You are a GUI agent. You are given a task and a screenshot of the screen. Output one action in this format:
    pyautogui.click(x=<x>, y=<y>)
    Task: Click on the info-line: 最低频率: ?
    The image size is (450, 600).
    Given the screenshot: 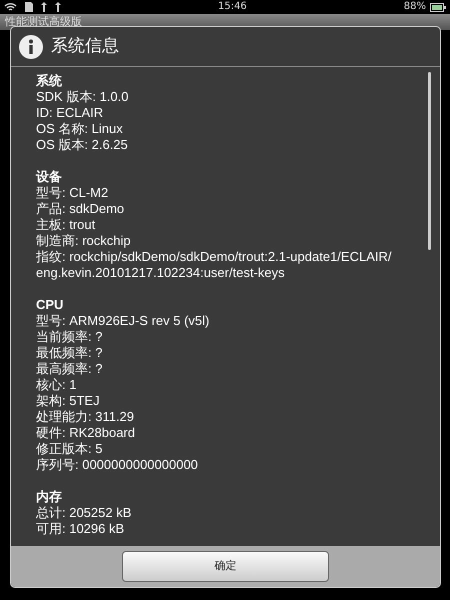 What is the action you would take?
    pyautogui.click(x=70, y=353)
    